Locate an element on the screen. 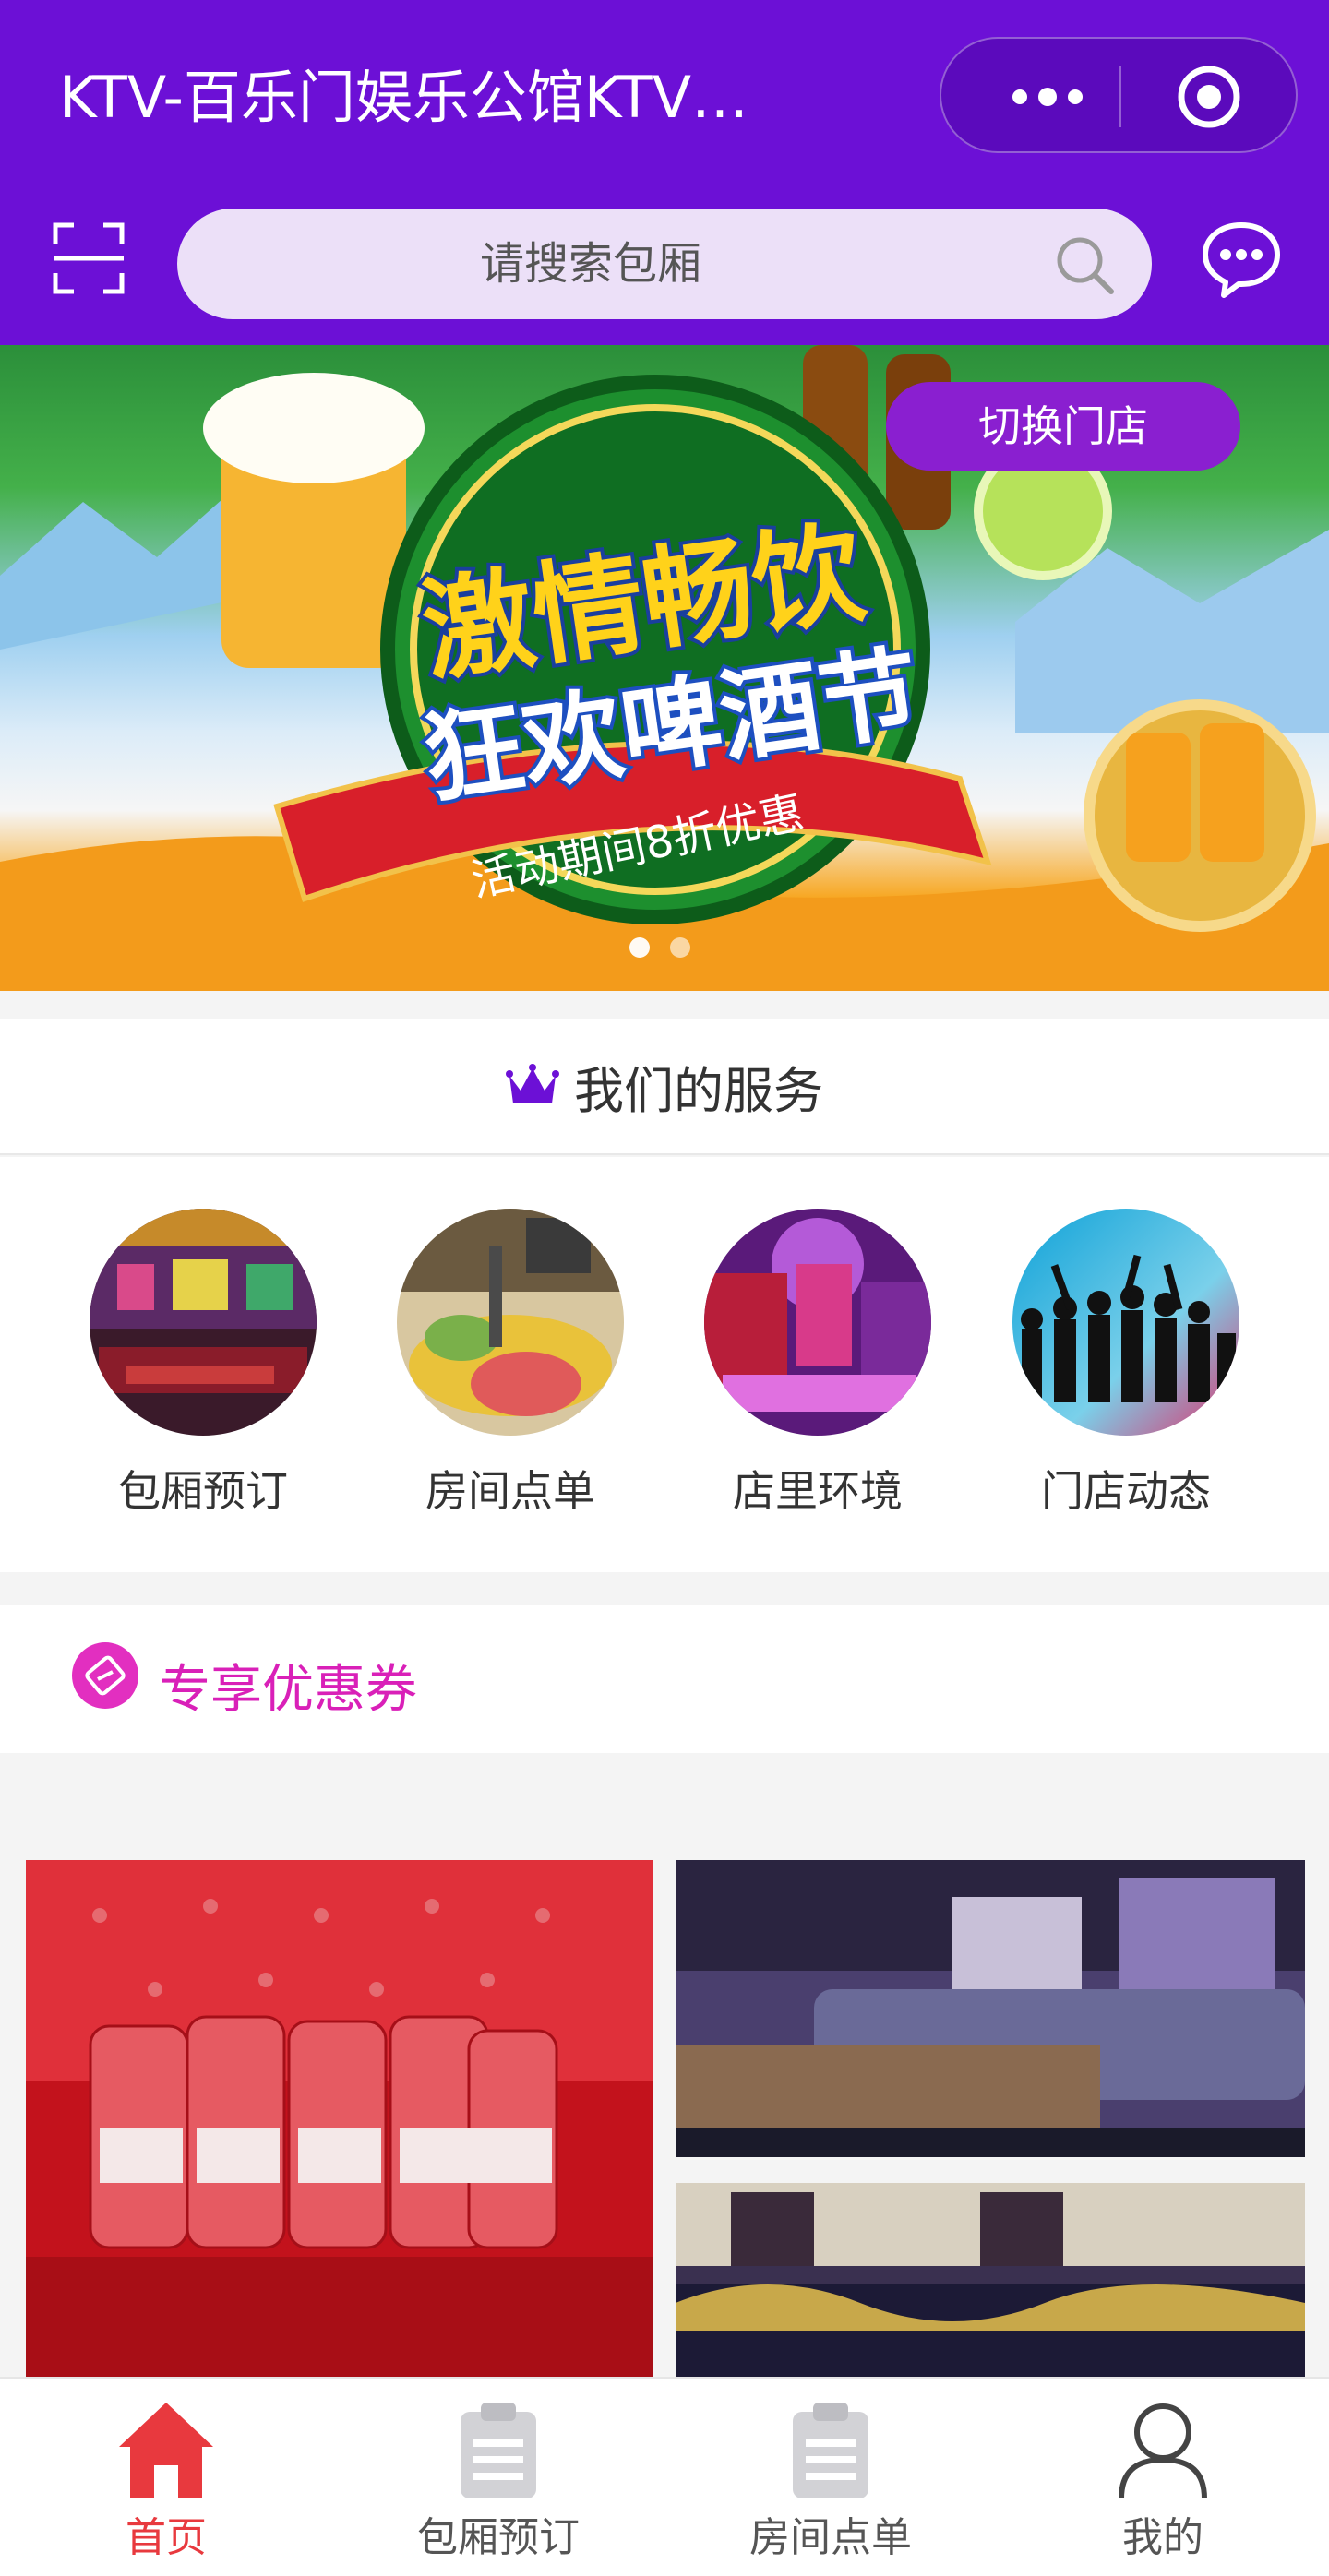 The height and width of the screenshot is (2576, 1329). services-title: 我们的服务 is located at coordinates (698, 1090).